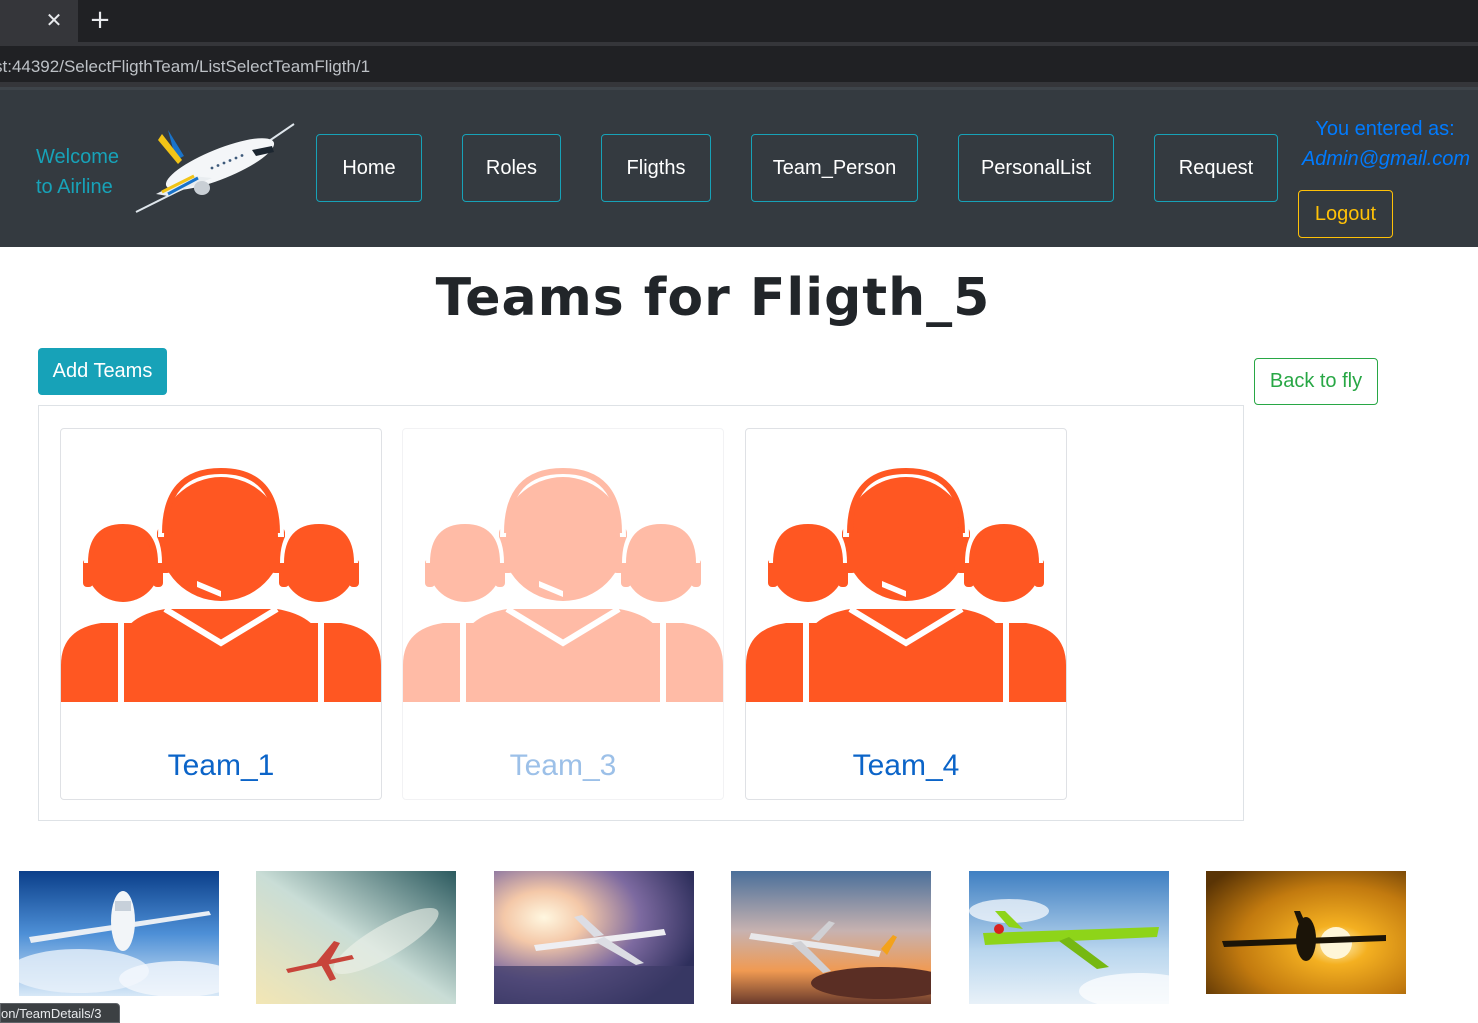  I want to click on back-to-fly-button: Back to fly, so click(1316, 381).